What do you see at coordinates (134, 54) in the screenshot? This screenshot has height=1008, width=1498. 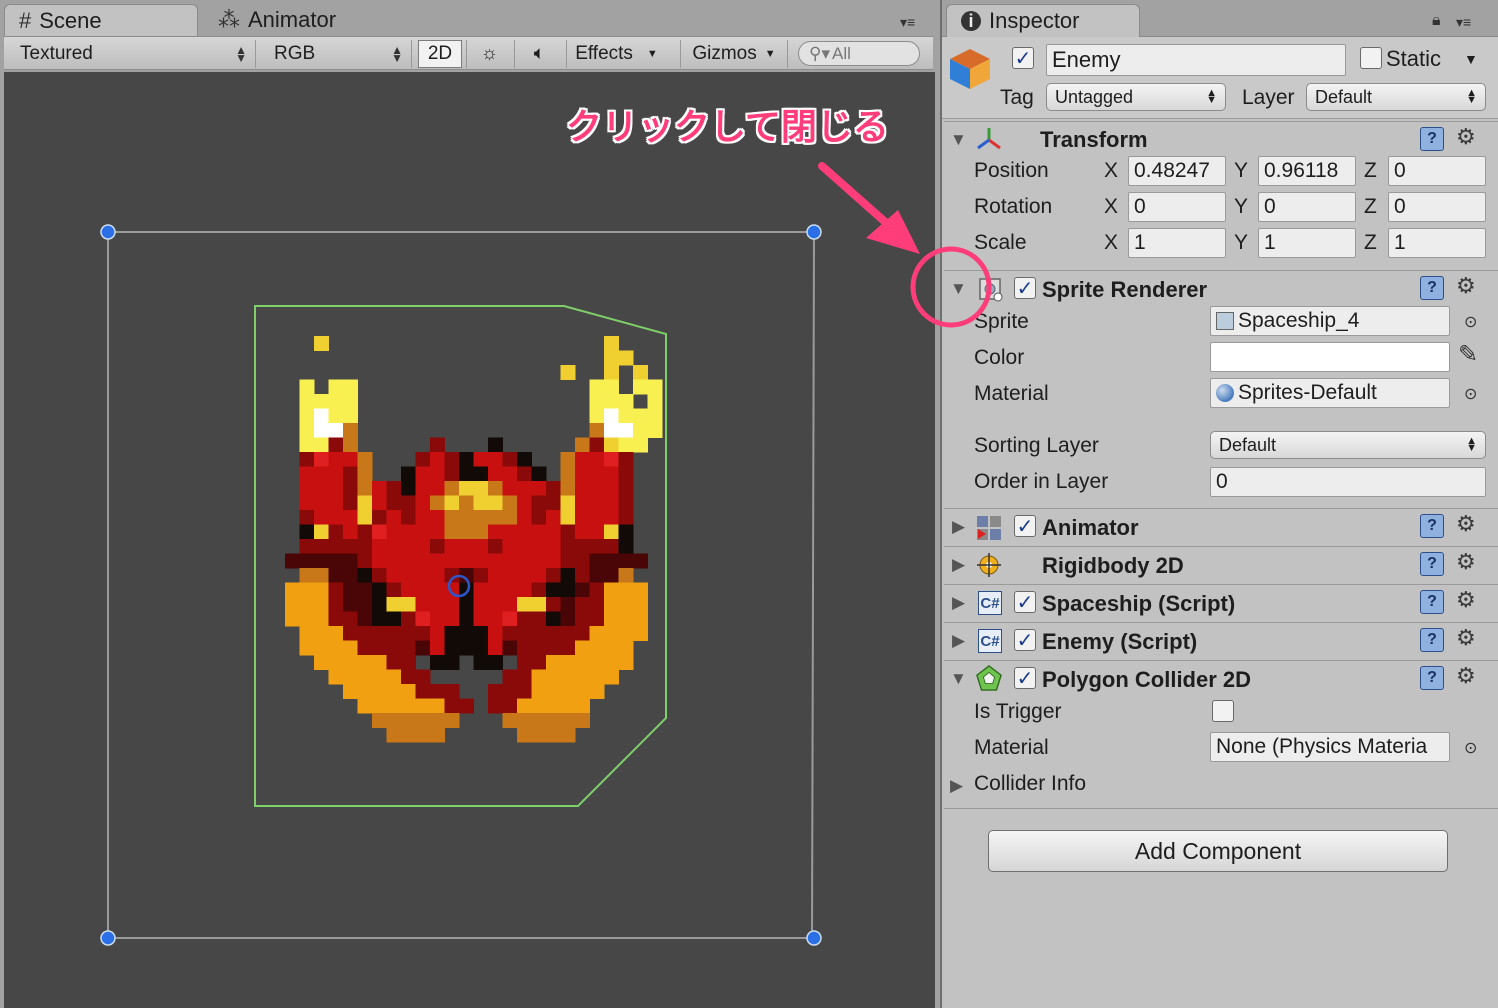 I see `draw-mode-dropdown: Textured ▲ ▼` at bounding box center [134, 54].